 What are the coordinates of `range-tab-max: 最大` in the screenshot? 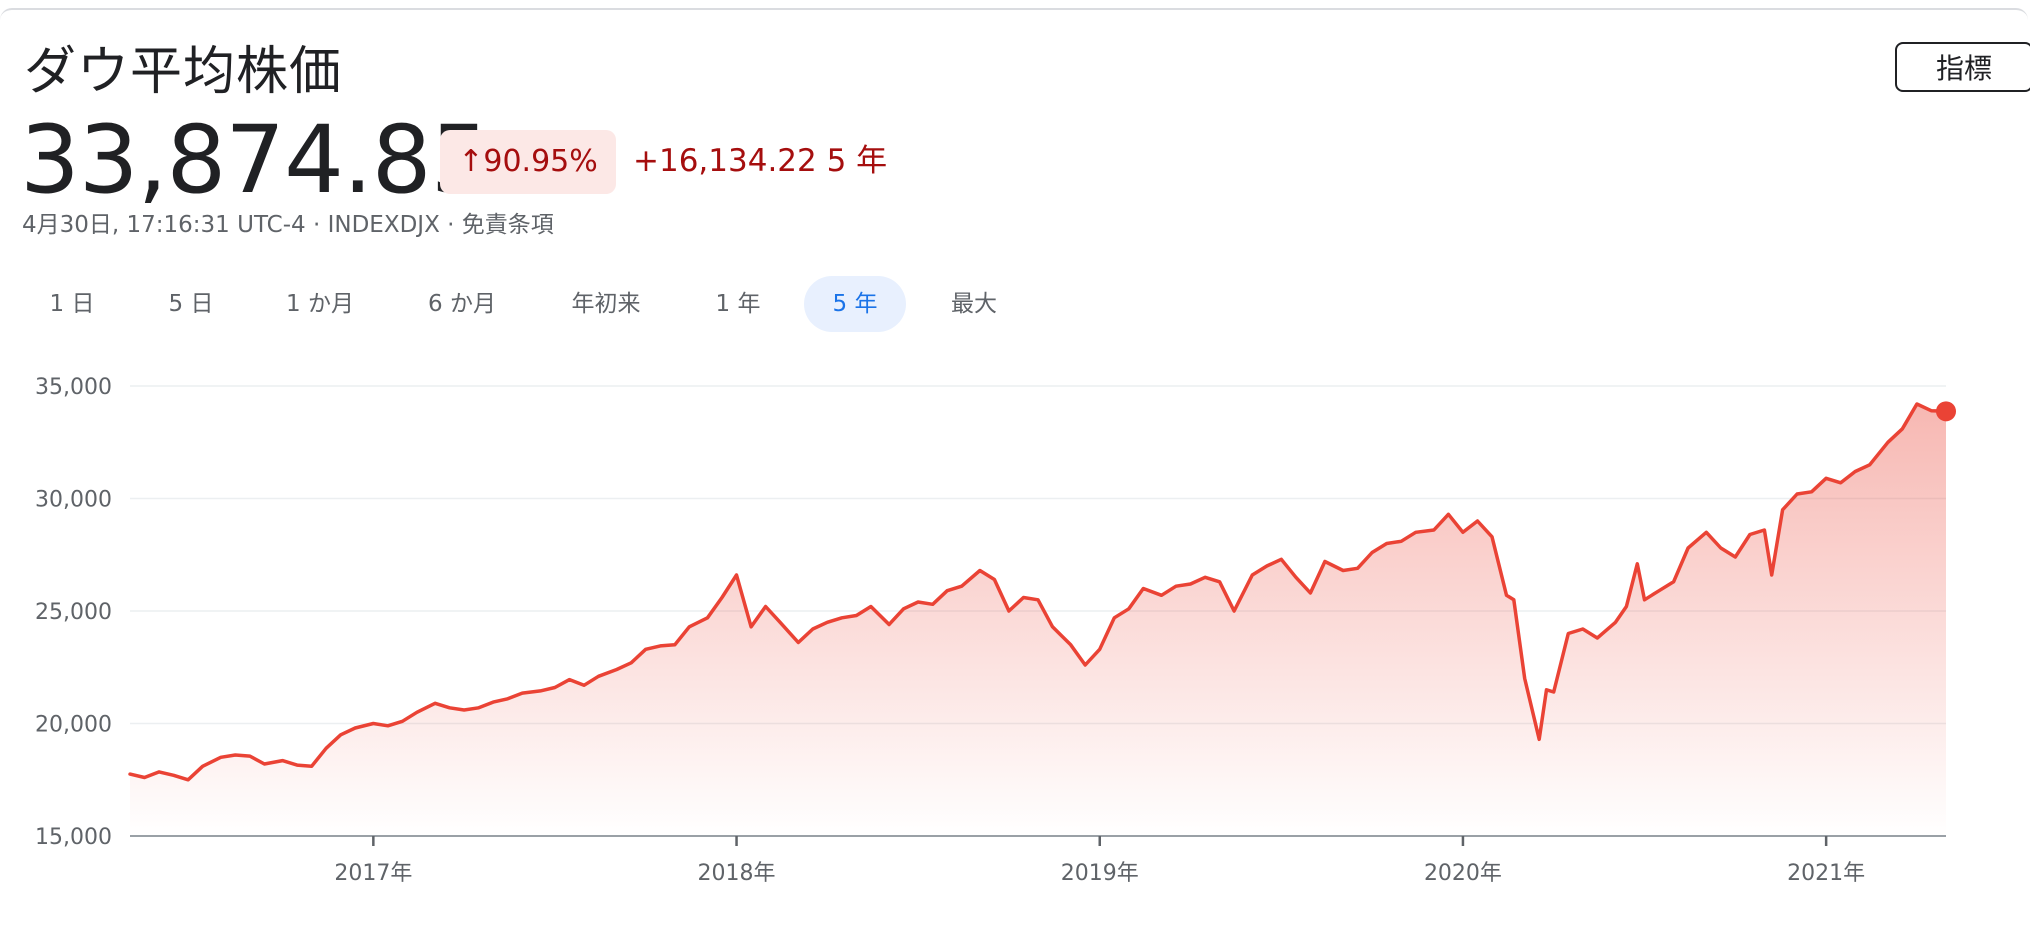 It's located at (974, 304).